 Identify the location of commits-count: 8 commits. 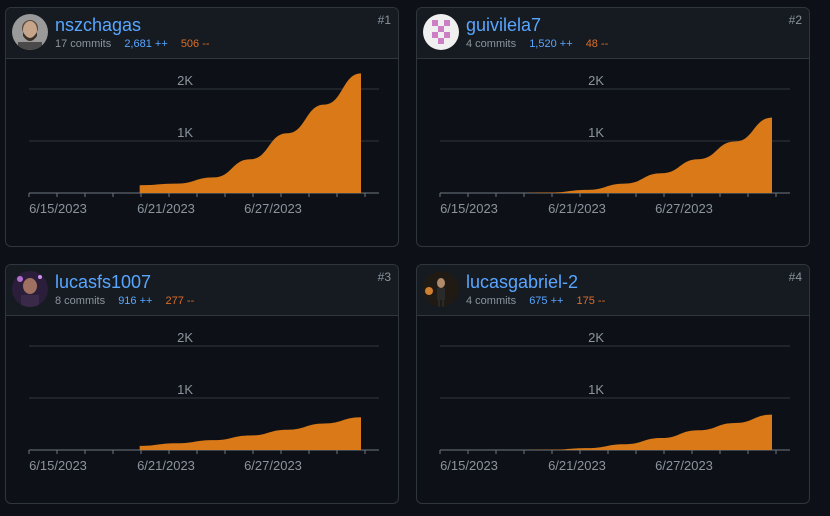
(80, 301).